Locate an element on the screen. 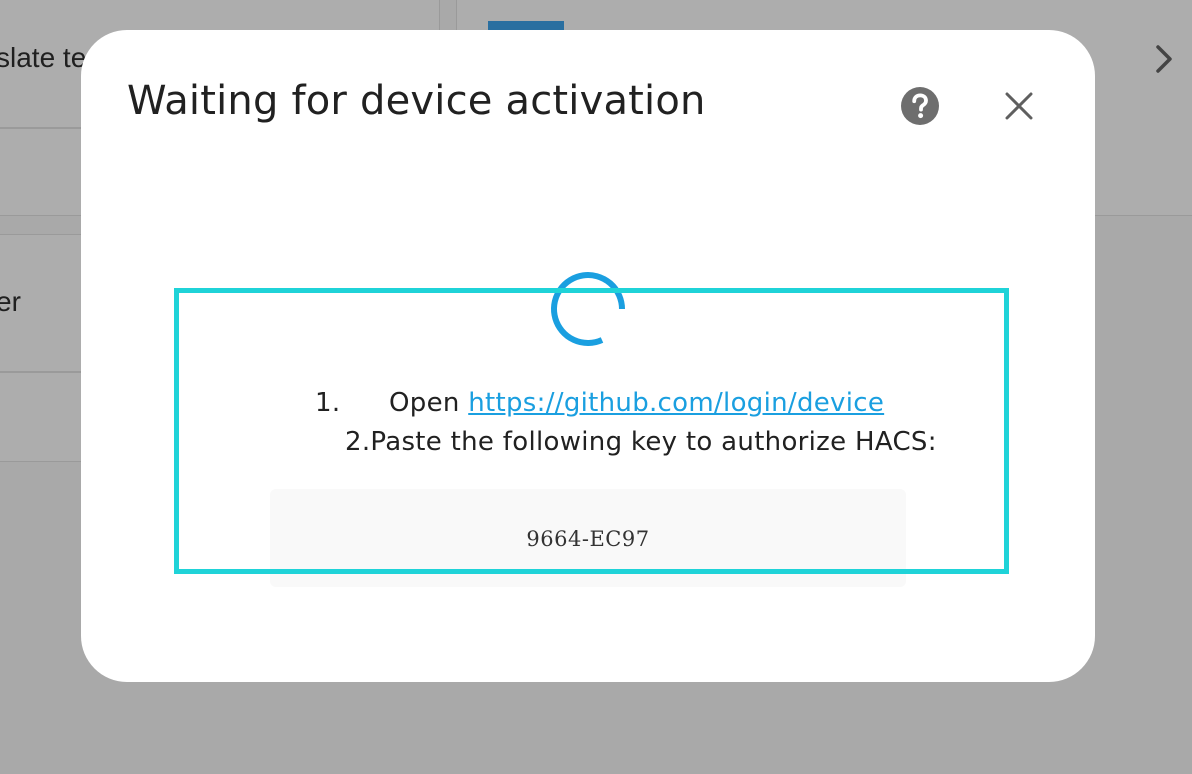 The width and height of the screenshot is (1192, 774). close-button is located at coordinates (1019, 106).